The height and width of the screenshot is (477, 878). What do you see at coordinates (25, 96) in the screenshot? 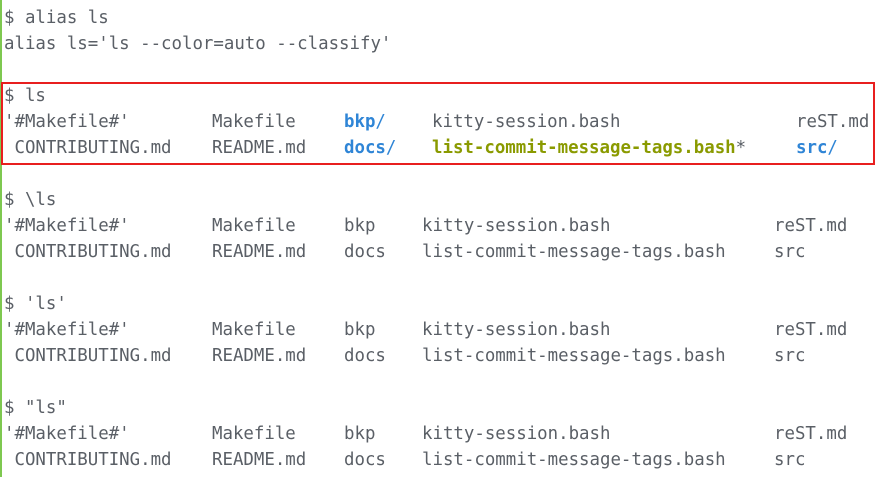
I see `prompt-line: $ ls` at bounding box center [25, 96].